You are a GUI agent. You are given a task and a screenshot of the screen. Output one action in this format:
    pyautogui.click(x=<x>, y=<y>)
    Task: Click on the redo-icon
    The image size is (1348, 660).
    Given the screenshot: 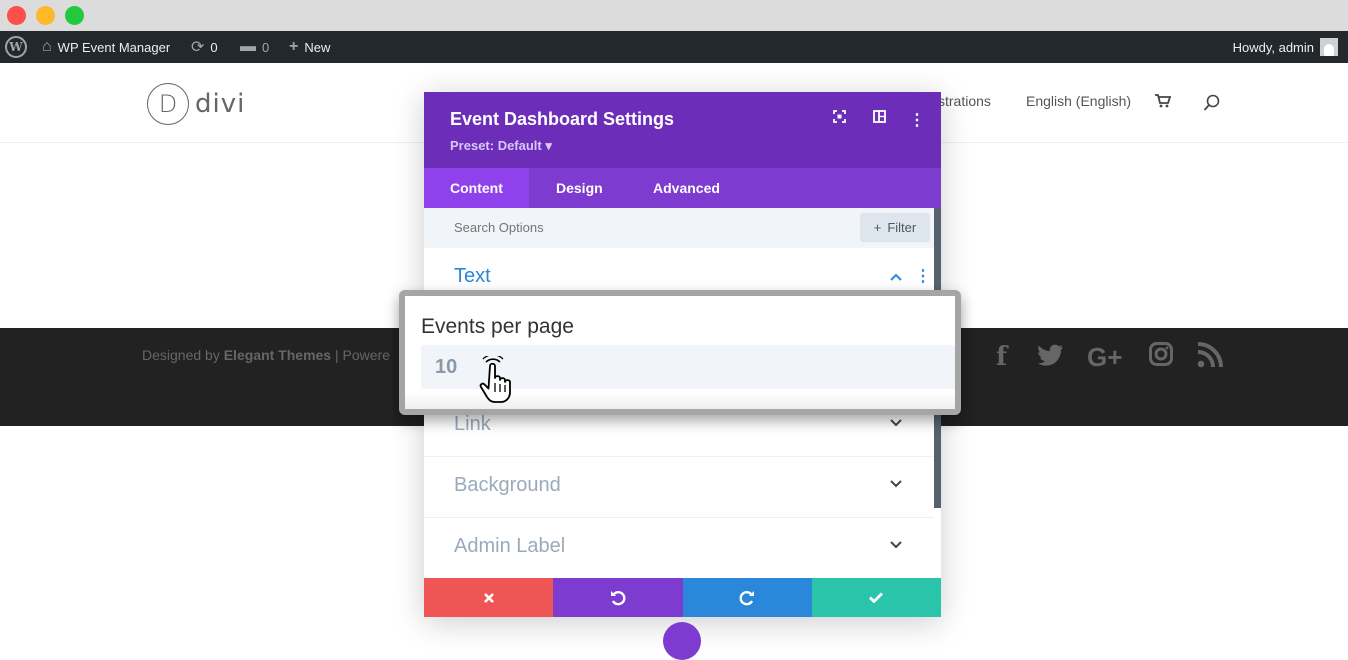 What is the action you would take?
    pyautogui.click(x=747, y=597)
    